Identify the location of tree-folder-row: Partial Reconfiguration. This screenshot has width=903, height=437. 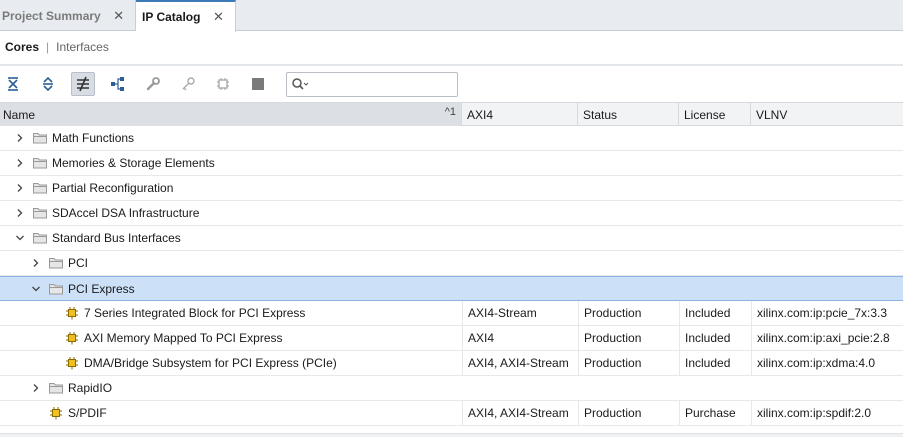
(451, 188).